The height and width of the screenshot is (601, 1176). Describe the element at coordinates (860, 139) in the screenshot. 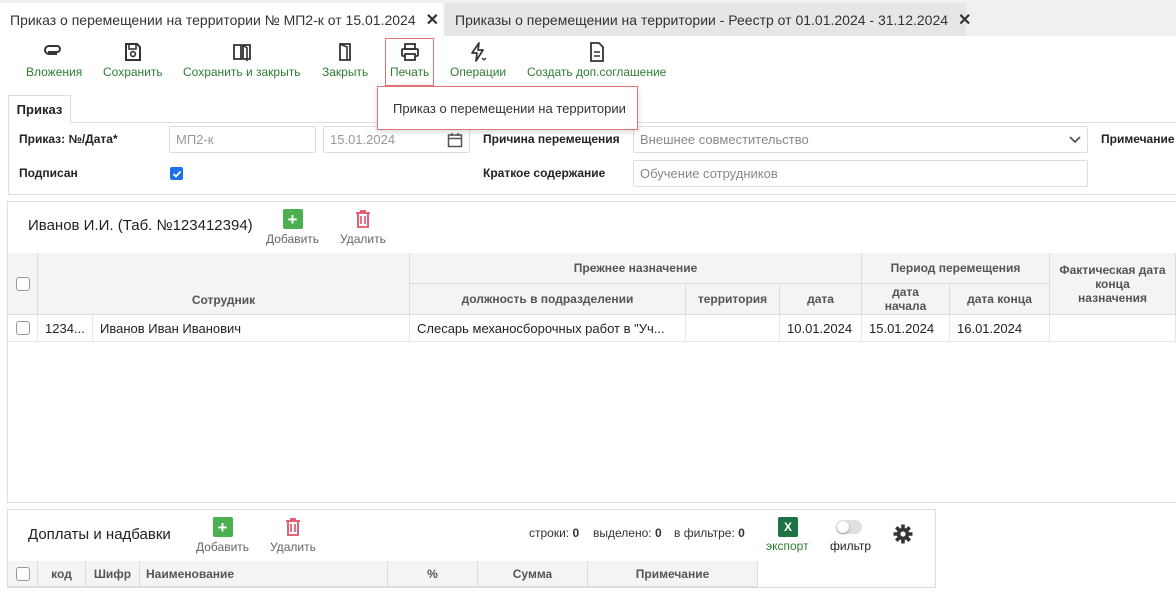

I see `reason-select: Внешнее совместительство` at that location.